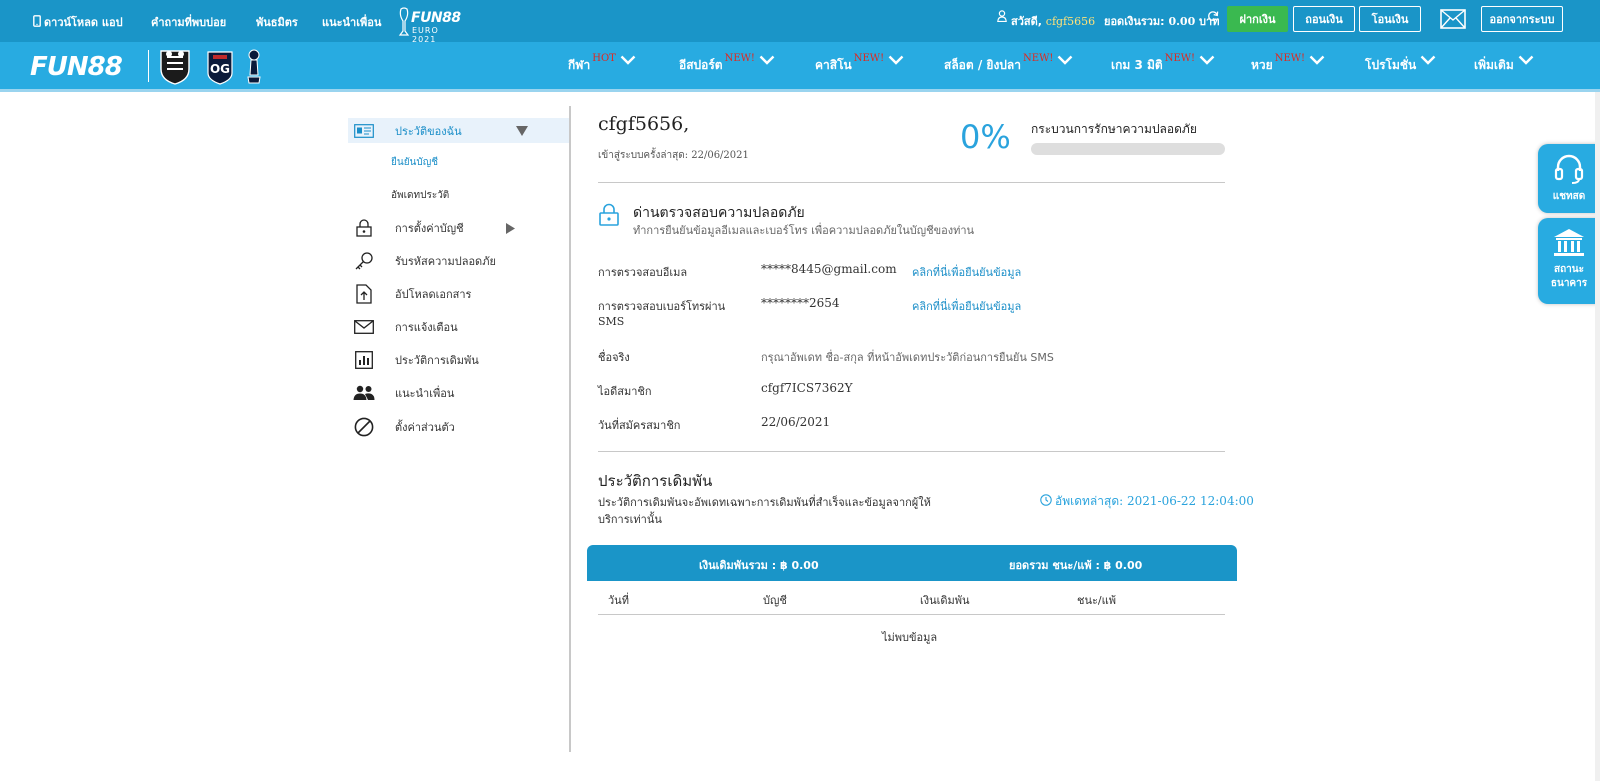 This screenshot has width=1600, height=781. Describe the element at coordinates (1391, 65) in the screenshot. I see `nav-item-label: โปรโมชั่น` at that location.